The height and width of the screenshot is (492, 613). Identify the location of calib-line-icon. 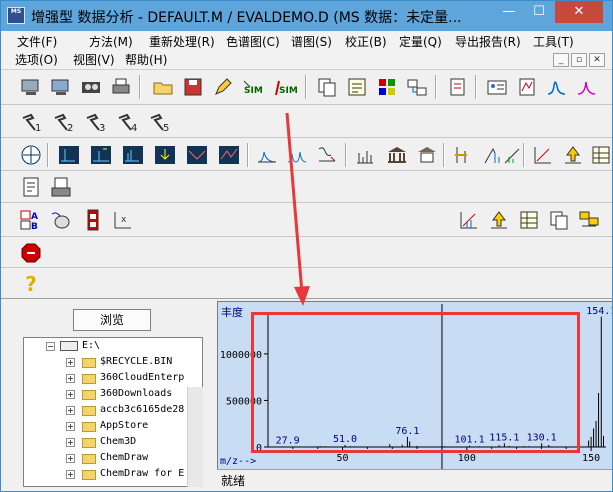
(469, 220).